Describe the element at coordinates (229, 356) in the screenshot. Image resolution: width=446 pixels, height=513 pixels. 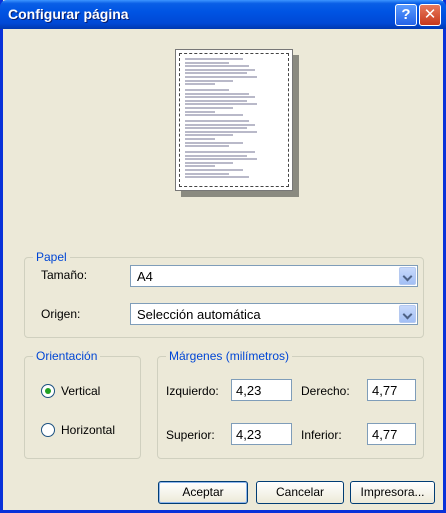
I see `margins-group-label: Márgenes (milímetros)` at that location.